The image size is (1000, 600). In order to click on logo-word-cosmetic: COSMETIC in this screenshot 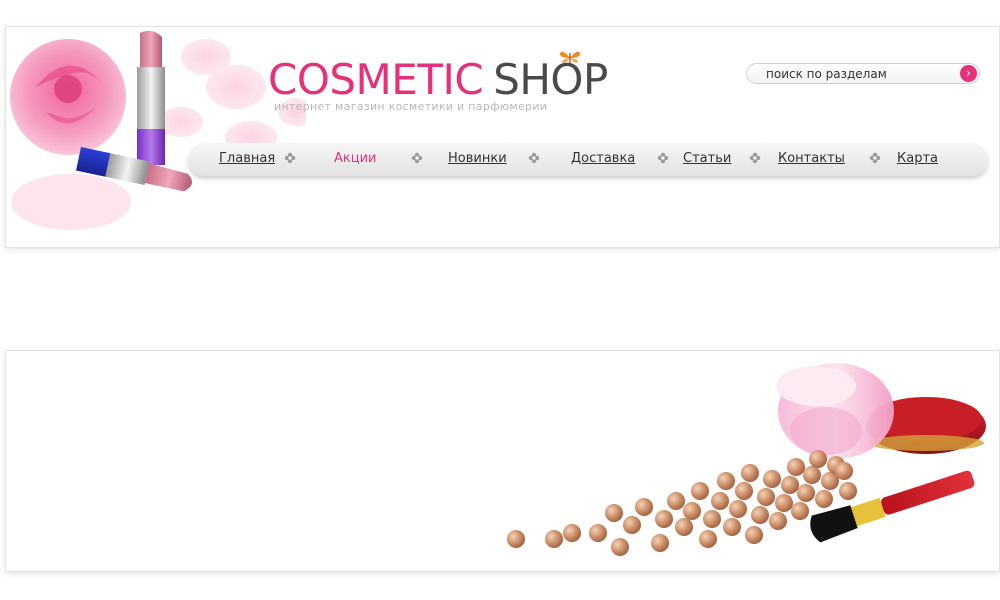, I will do `click(376, 79)`.